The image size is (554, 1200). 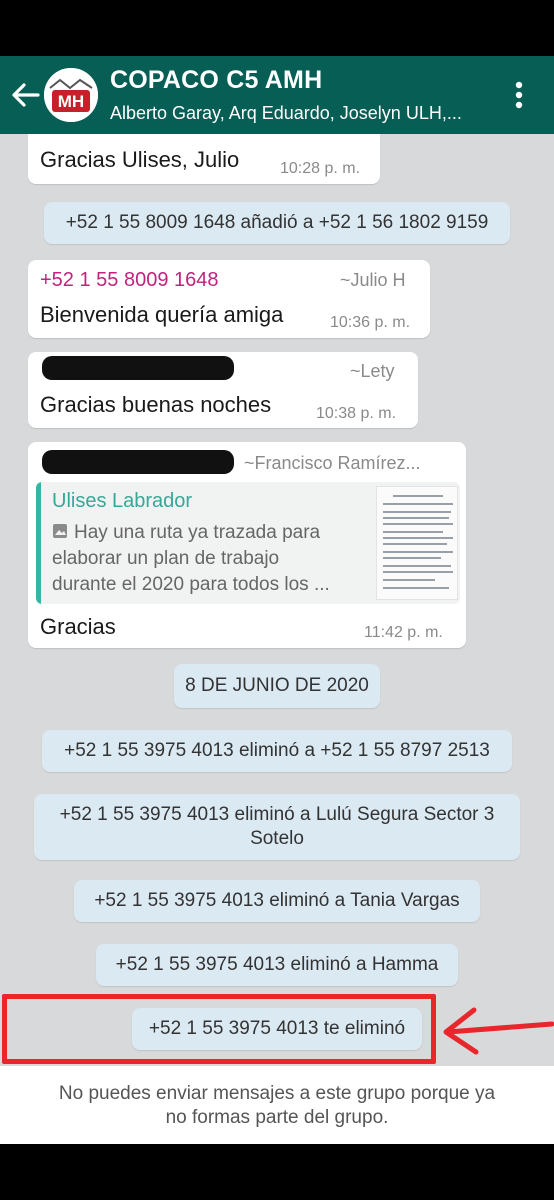 What do you see at coordinates (71, 101) in the screenshot?
I see `avatar-text: MH` at bounding box center [71, 101].